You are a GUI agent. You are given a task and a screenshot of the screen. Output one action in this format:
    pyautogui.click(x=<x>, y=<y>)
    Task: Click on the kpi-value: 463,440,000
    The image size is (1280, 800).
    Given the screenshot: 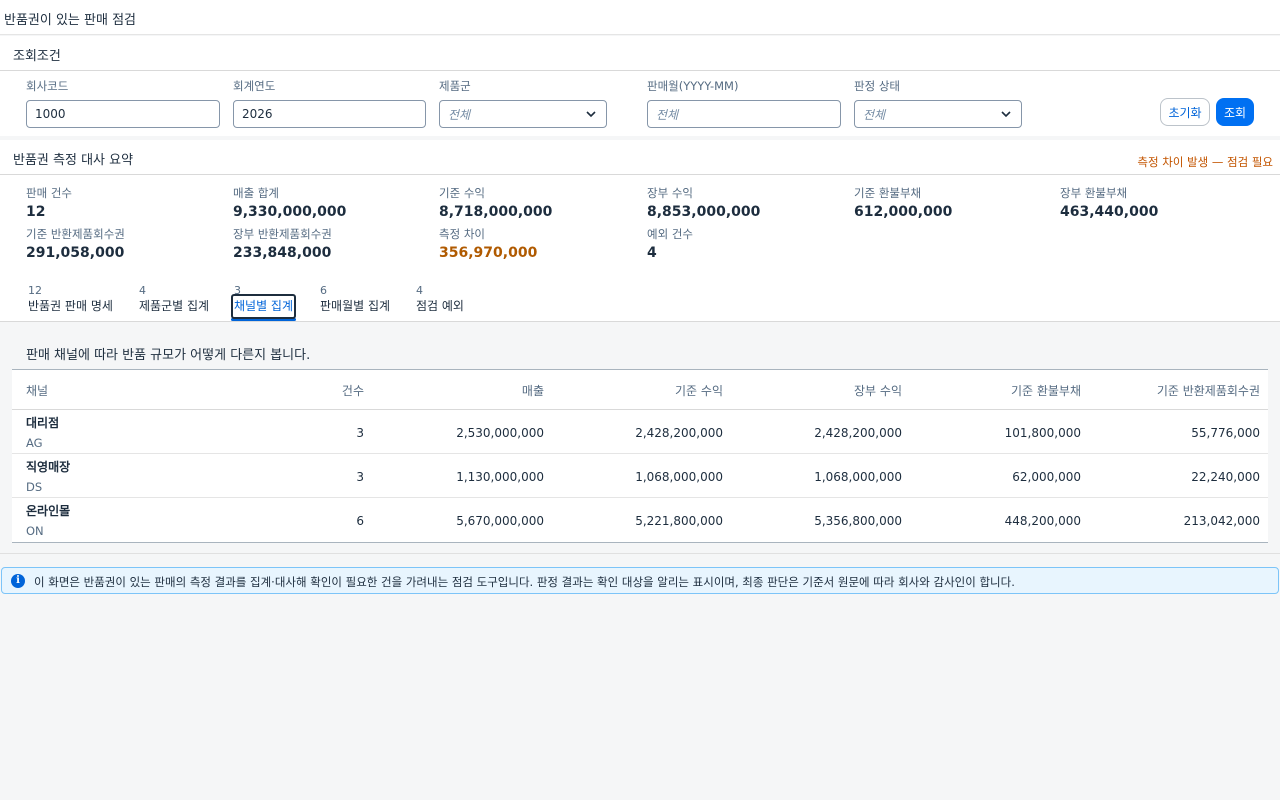 What is the action you would take?
    pyautogui.click(x=1109, y=212)
    